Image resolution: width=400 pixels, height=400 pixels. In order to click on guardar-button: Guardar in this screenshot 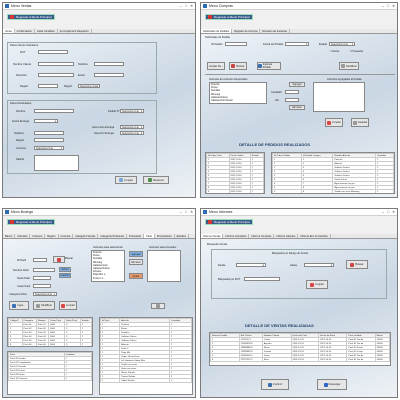, I will do `click(360, 122)`.